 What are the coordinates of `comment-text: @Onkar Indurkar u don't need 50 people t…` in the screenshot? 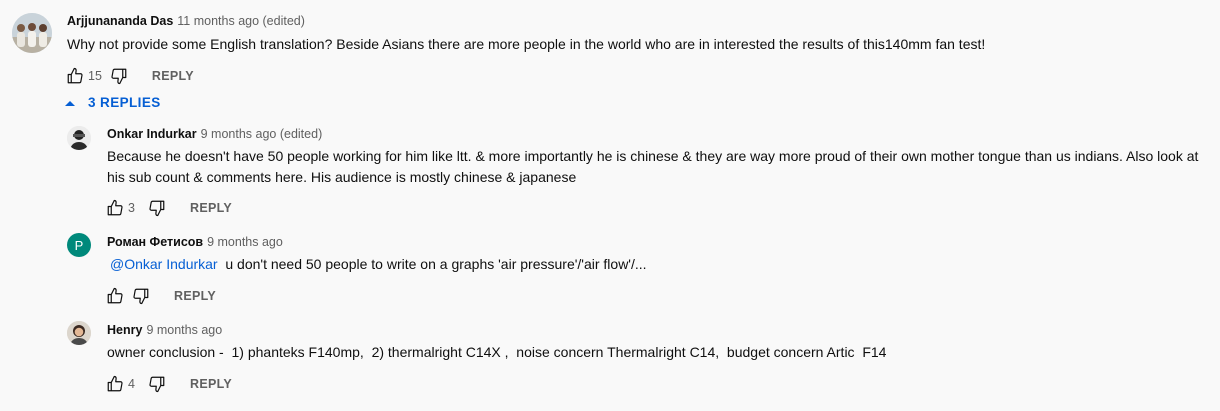 It's located at (655, 264).